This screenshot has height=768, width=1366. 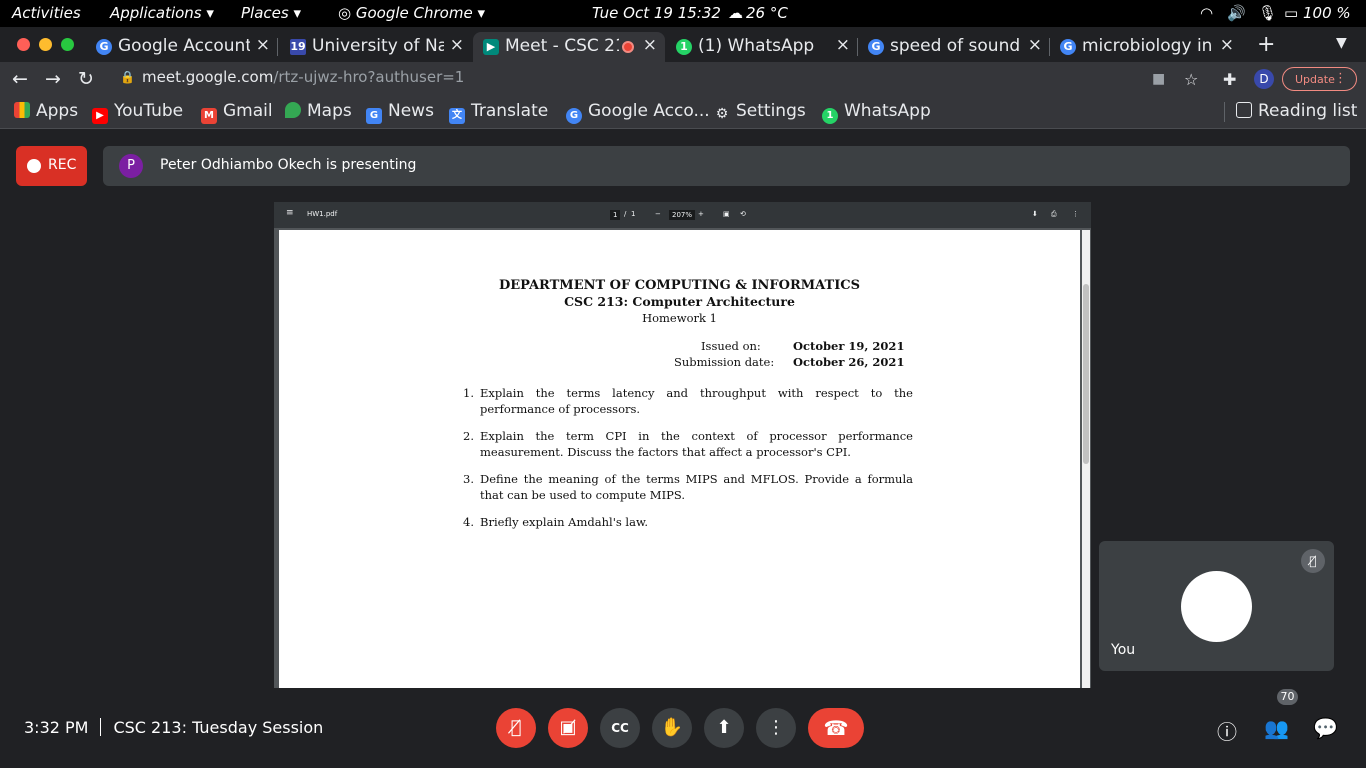 I want to click on chat-icon: 💬, so click(x=1325, y=728).